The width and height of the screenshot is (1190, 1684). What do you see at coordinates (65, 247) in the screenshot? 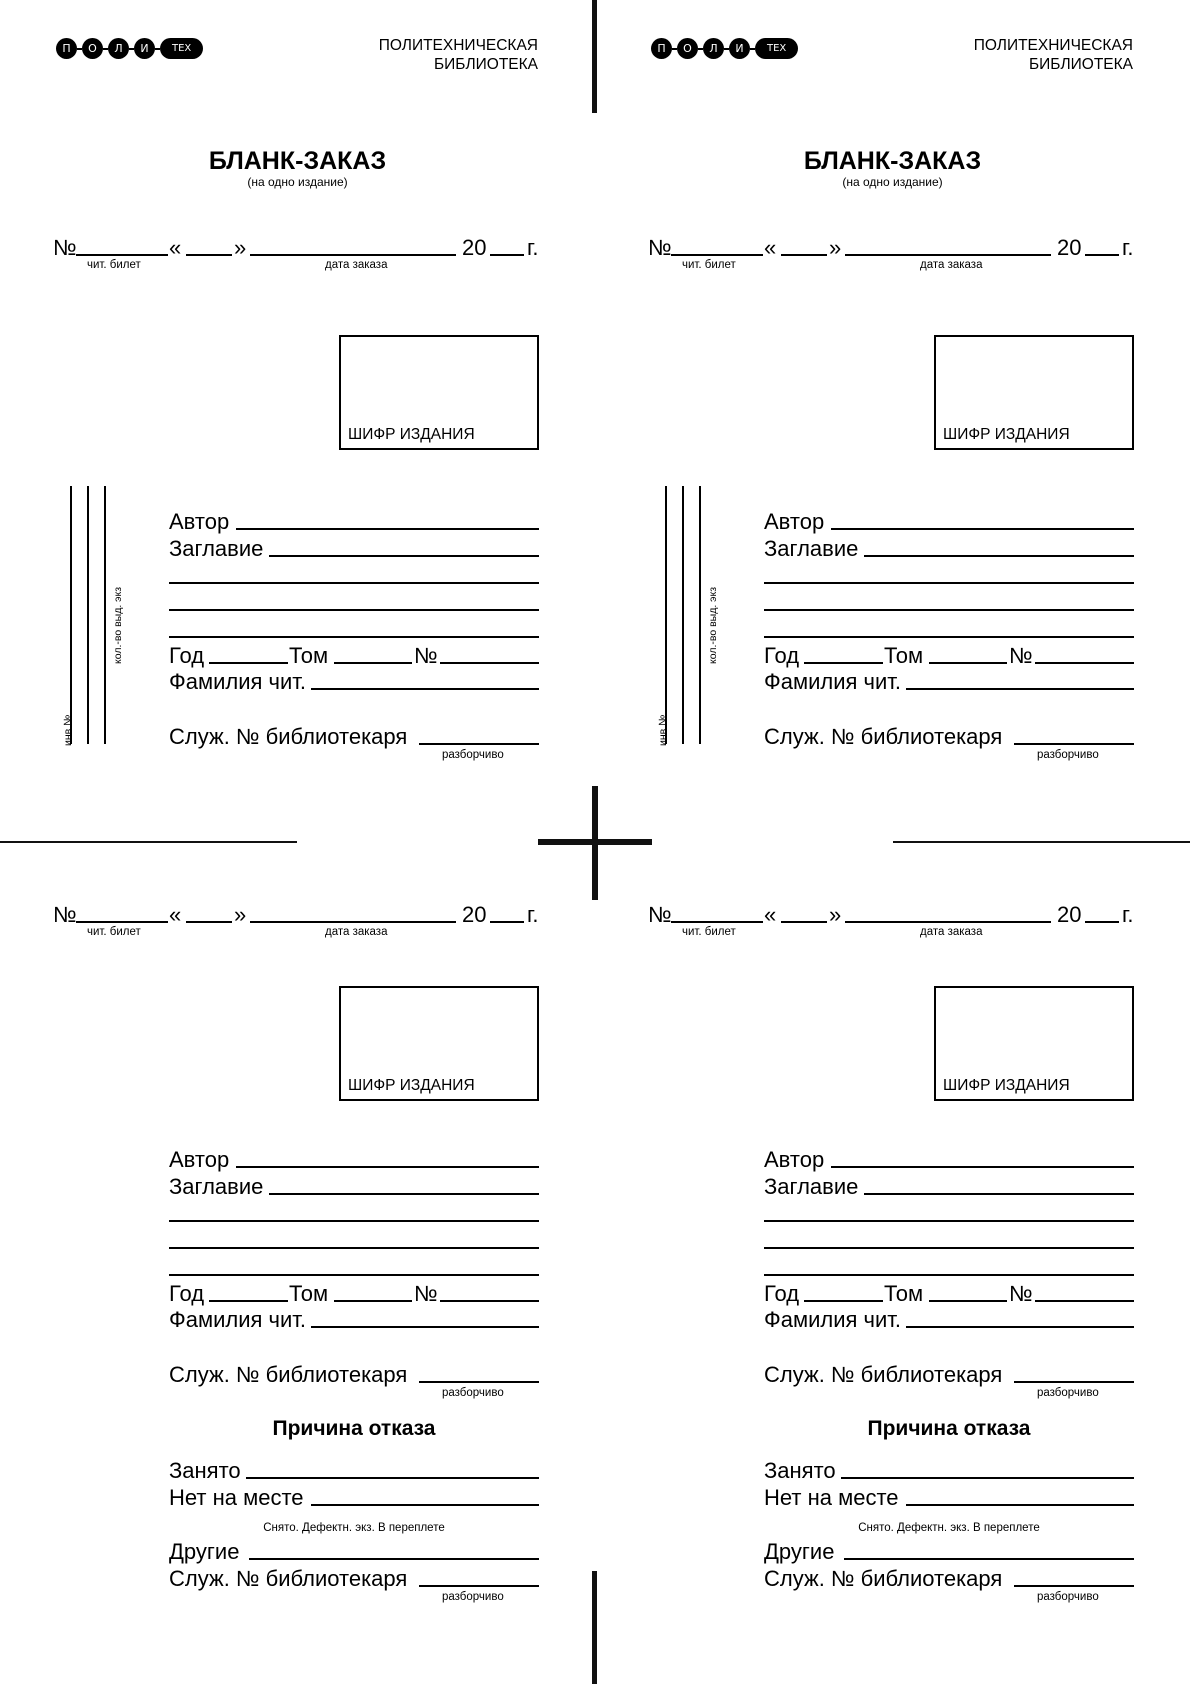
I see `number-sign: №` at bounding box center [65, 247].